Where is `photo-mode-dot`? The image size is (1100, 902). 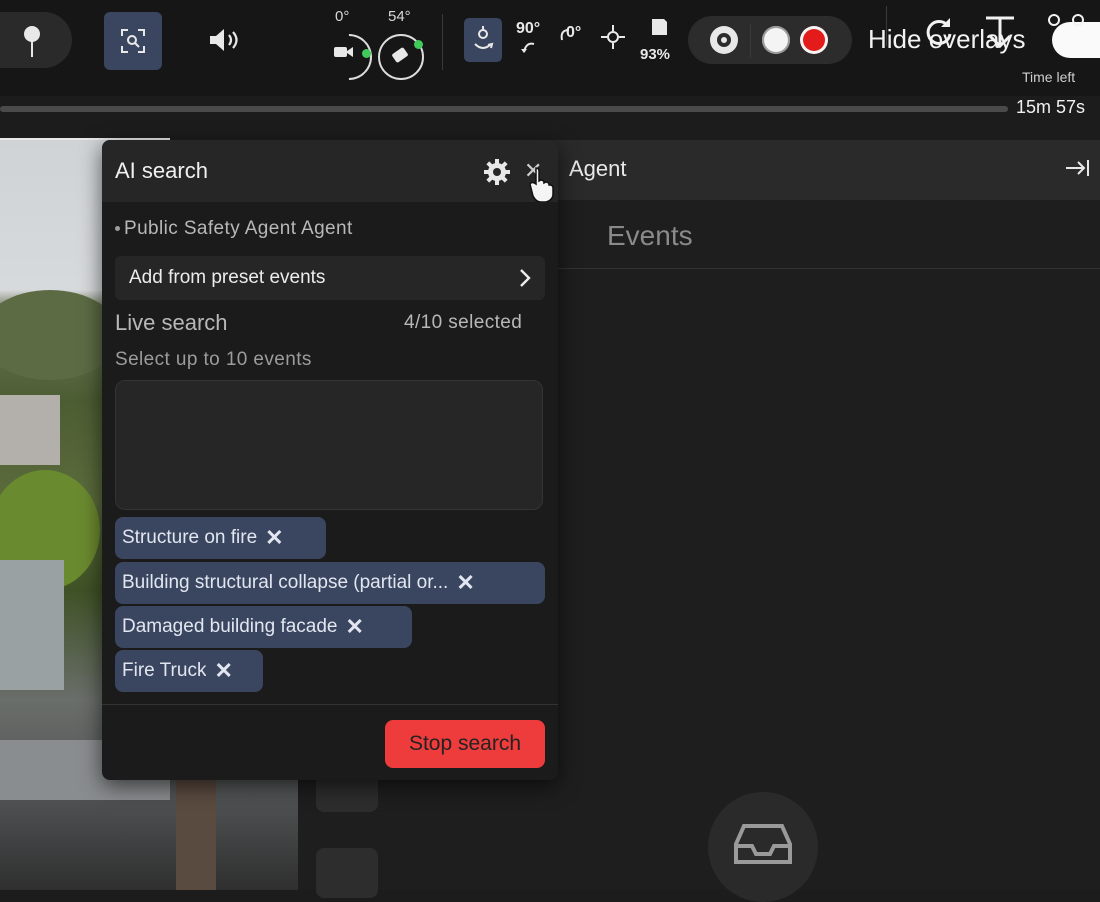 photo-mode-dot is located at coordinates (724, 40).